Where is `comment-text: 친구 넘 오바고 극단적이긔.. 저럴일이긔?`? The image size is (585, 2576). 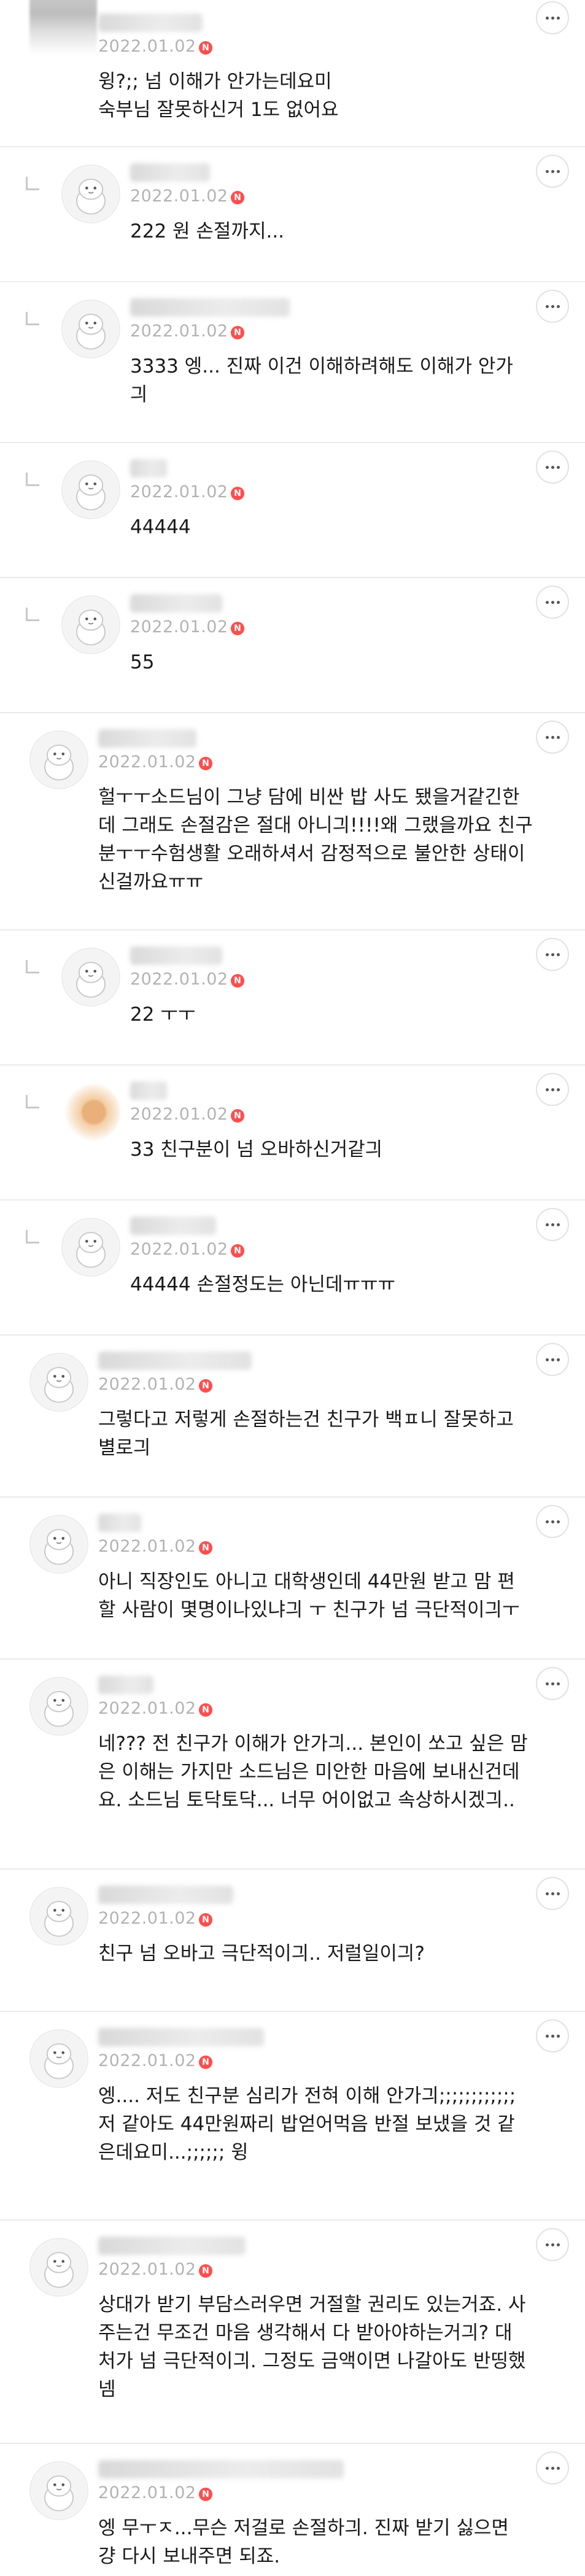
comment-text: 친구 넘 오바고 극단적이긔.. 저럴일이긔? is located at coordinates (261, 1954).